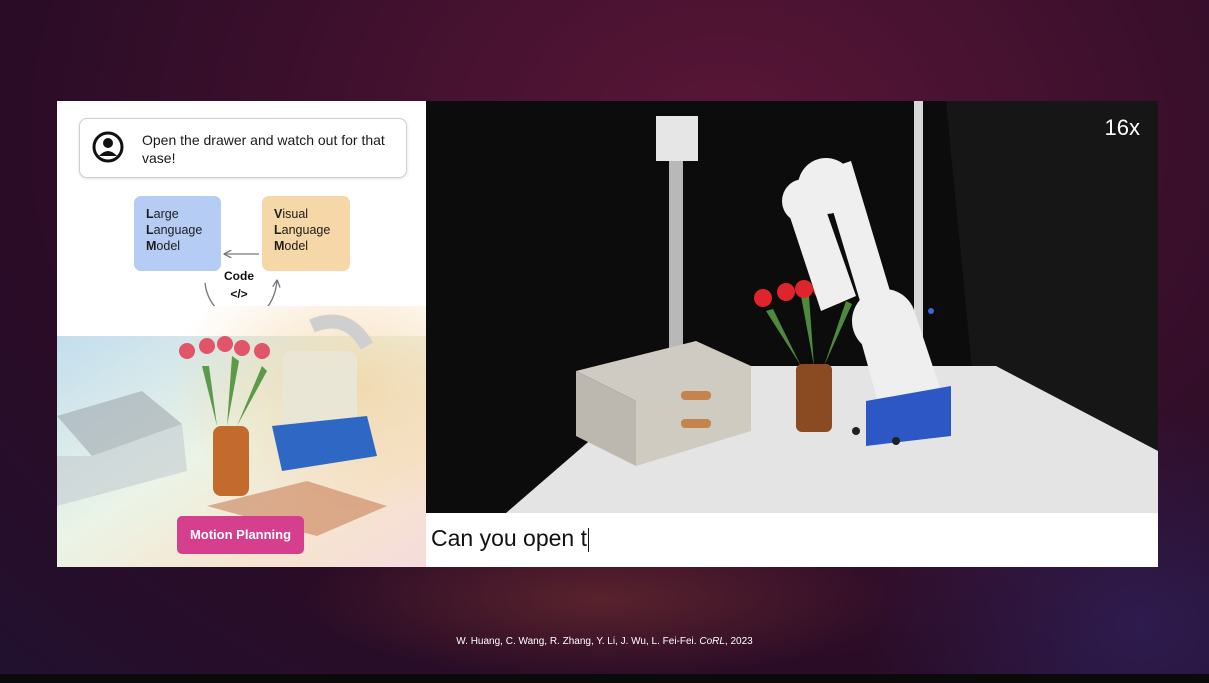 Image resolution: width=1209 pixels, height=683 pixels. What do you see at coordinates (239, 285) in the screenshot?
I see `code-label: Code </>` at bounding box center [239, 285].